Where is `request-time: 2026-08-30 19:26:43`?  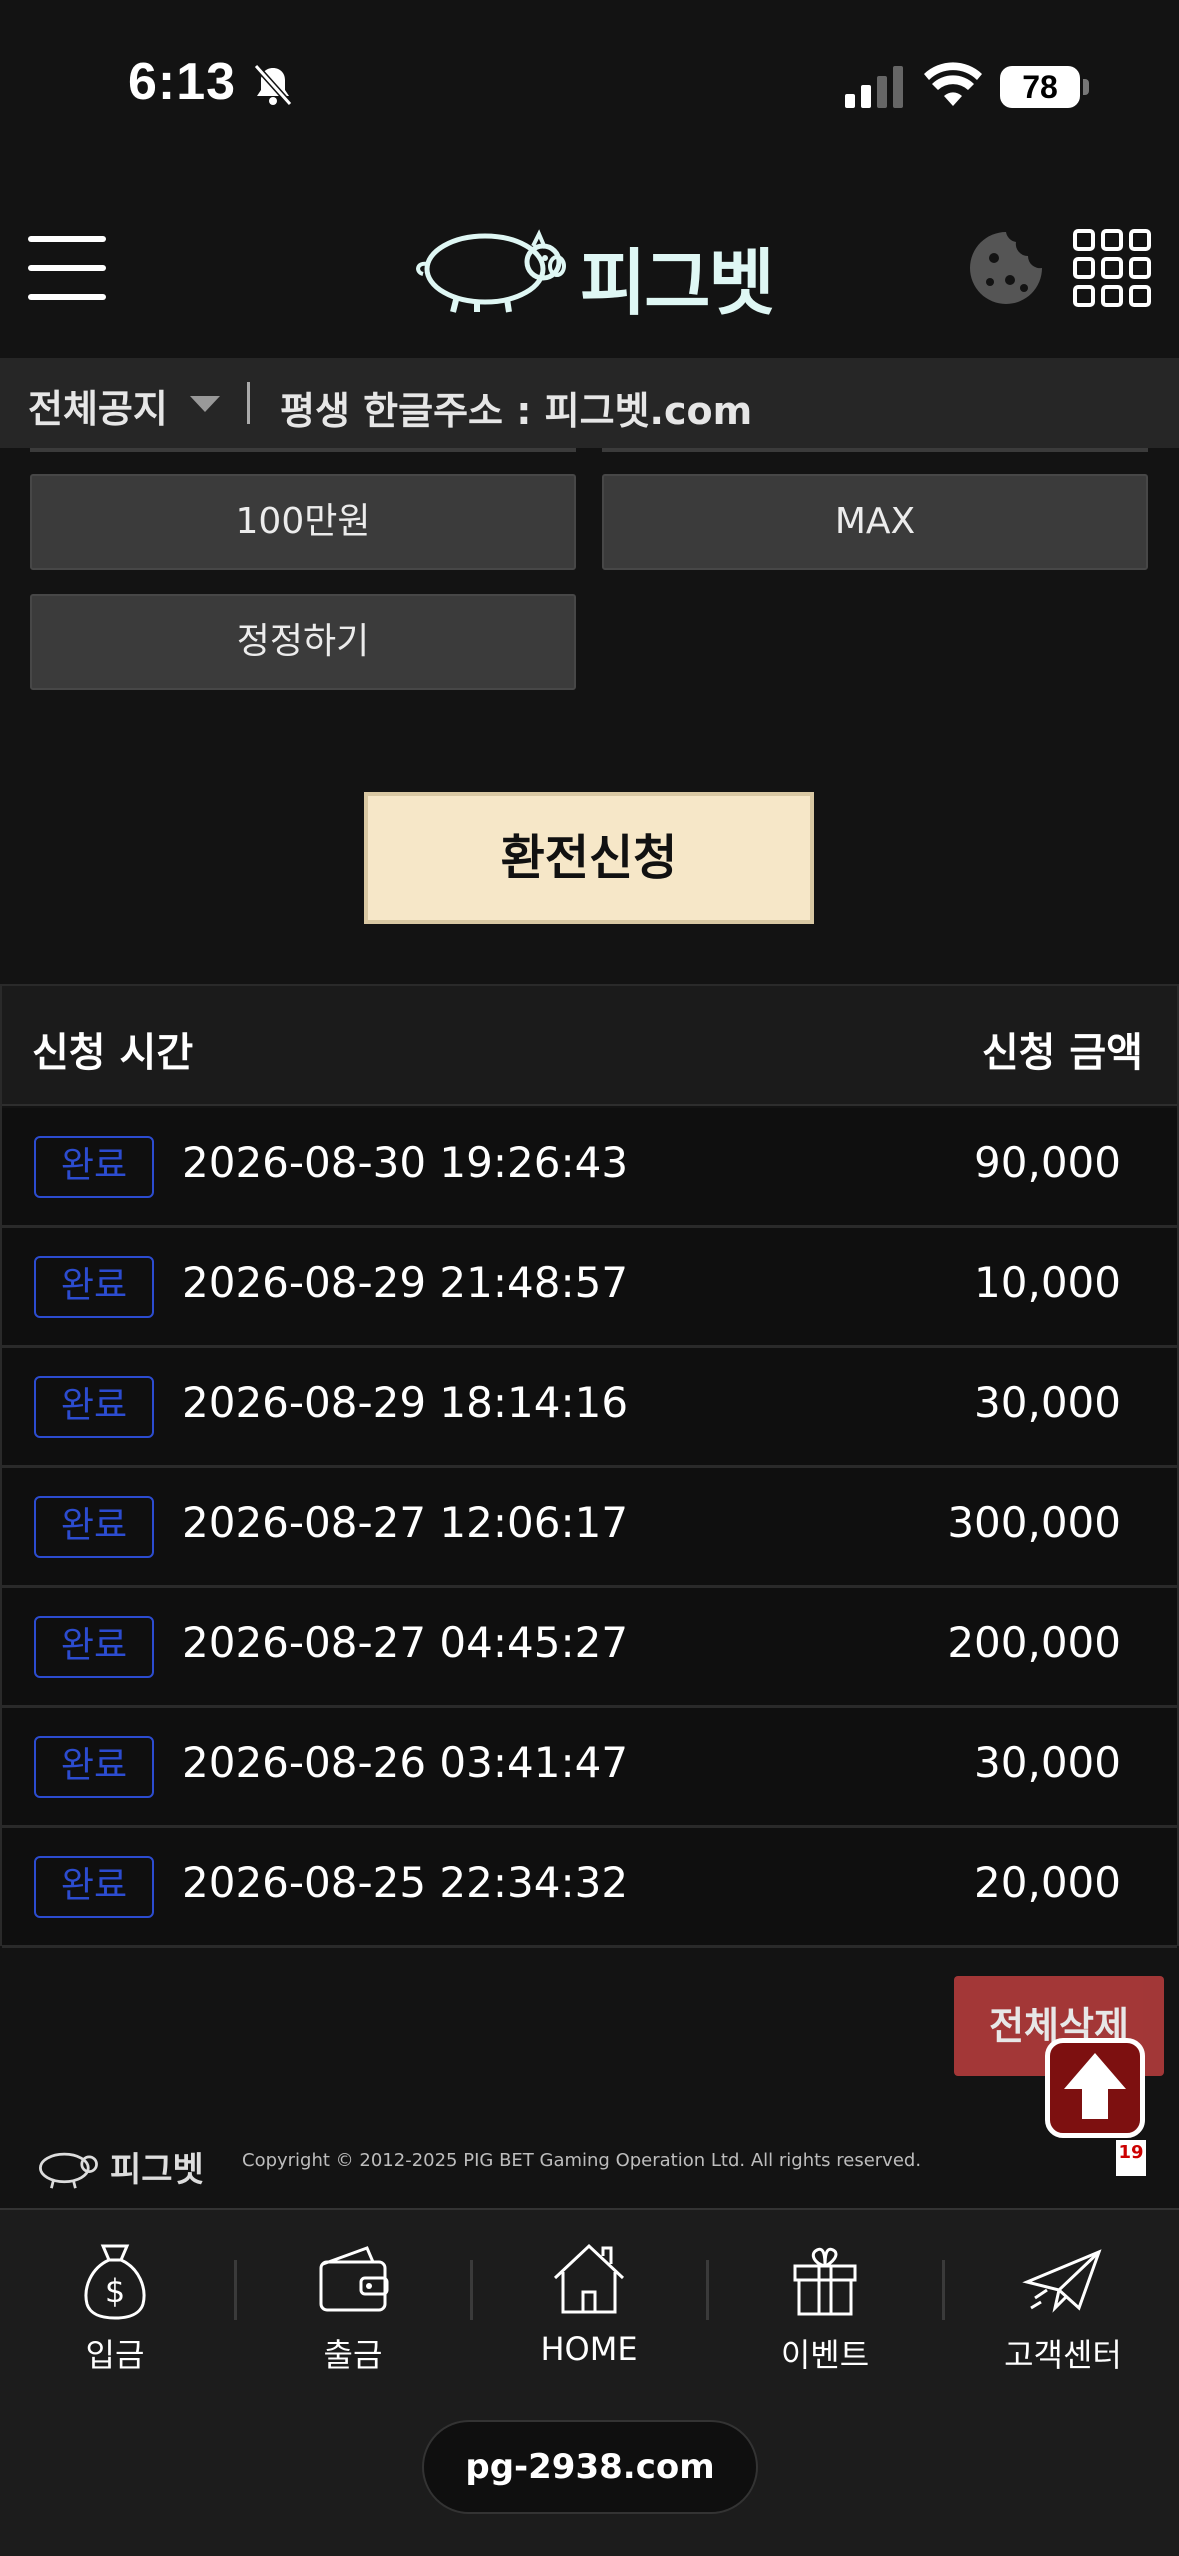
request-time: 2026-08-30 19:26:43 is located at coordinates (405, 1162).